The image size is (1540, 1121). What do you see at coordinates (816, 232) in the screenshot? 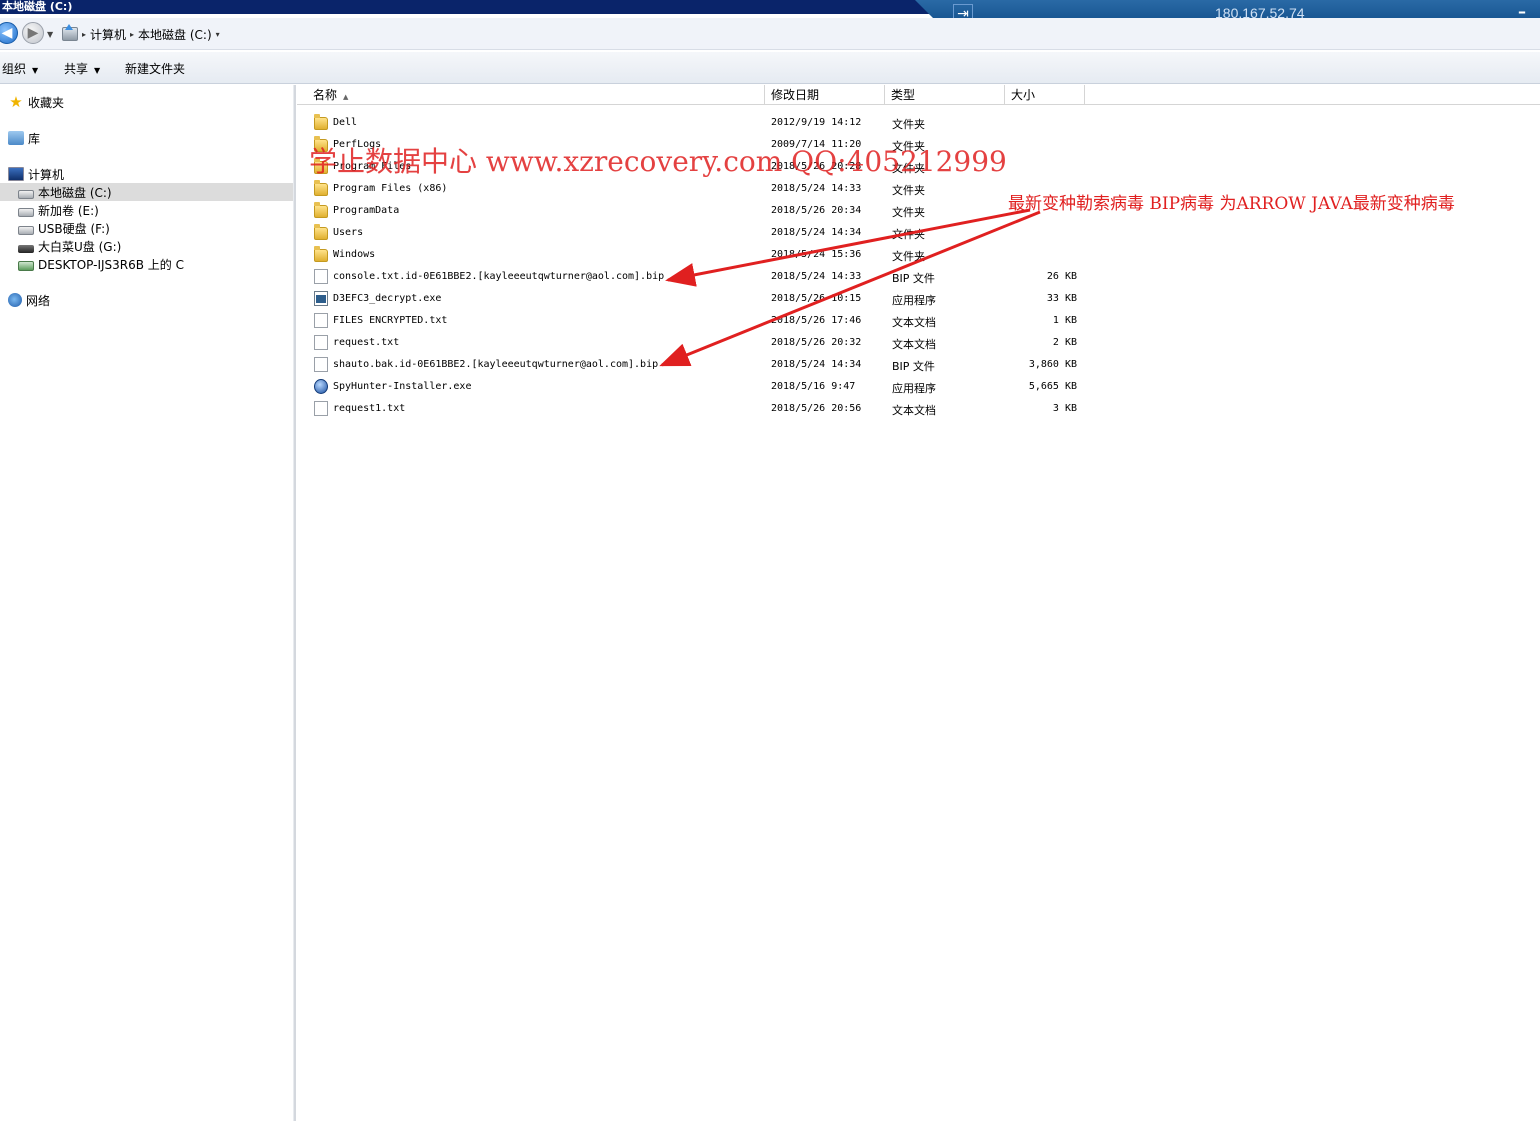
I see `file-date: 2018/5/24 14:34` at bounding box center [816, 232].